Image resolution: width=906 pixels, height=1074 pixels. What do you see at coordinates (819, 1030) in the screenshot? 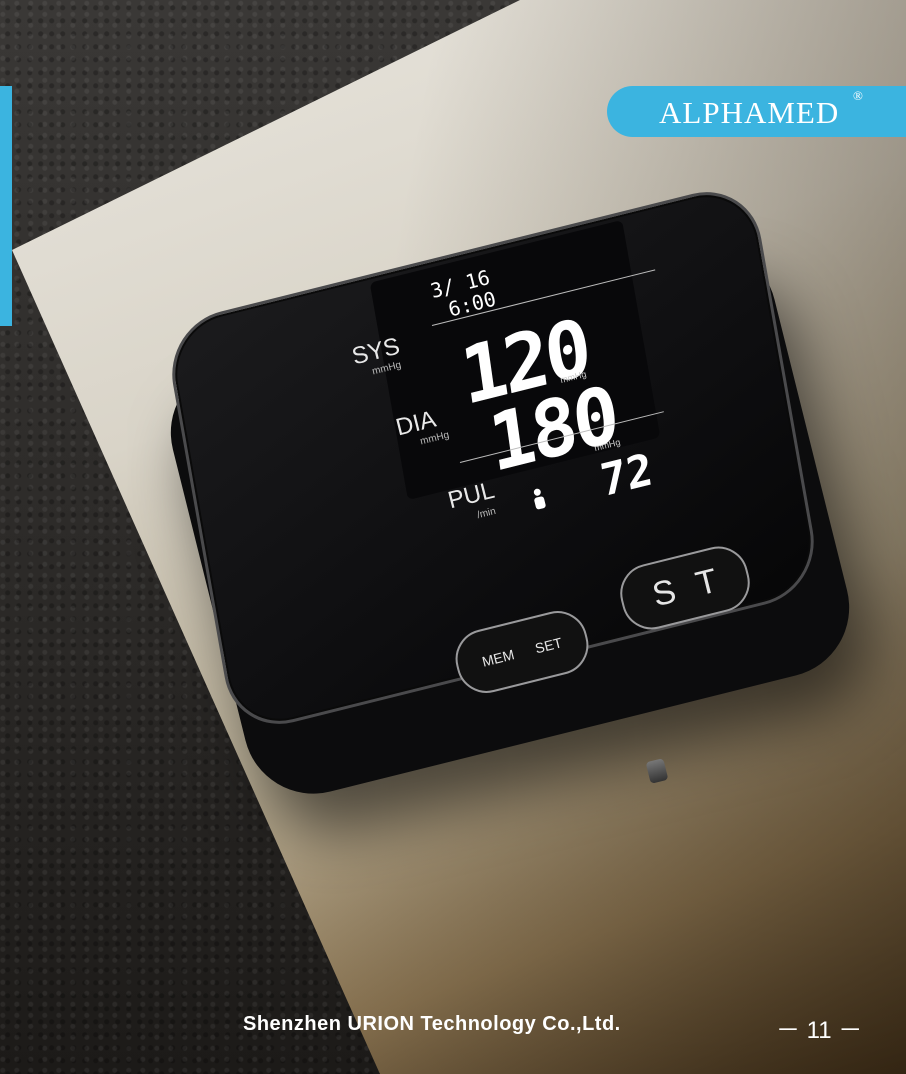
I see `page-number: － 11 －` at bounding box center [819, 1030].